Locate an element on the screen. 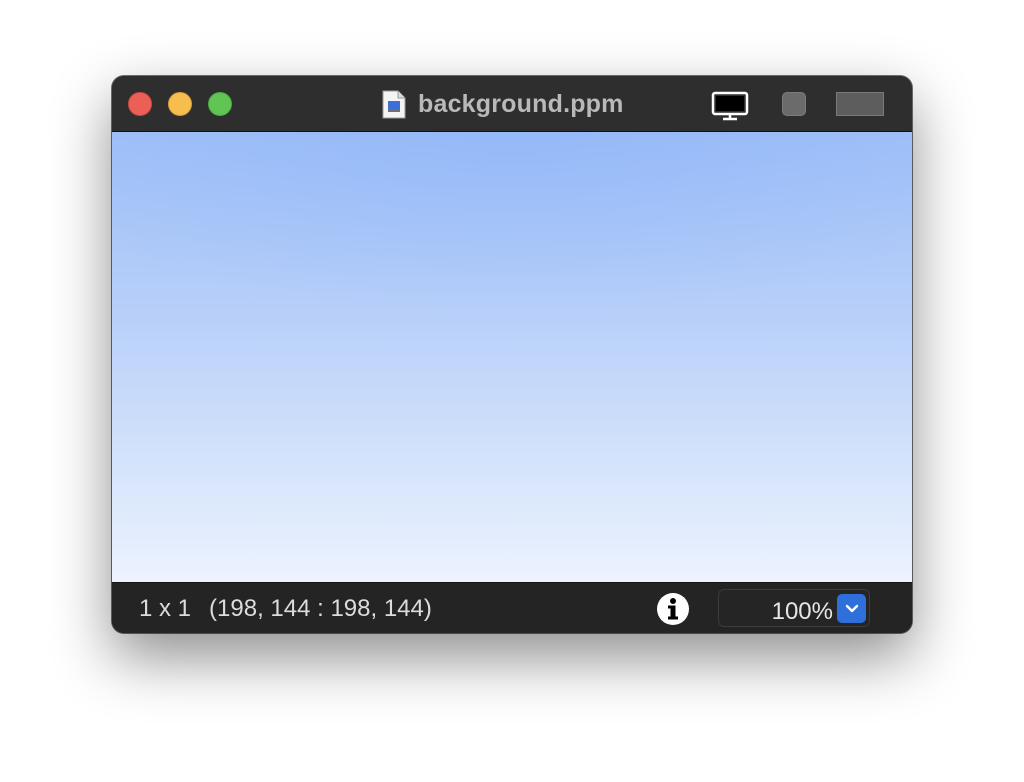  document-icon is located at coordinates (394, 104).